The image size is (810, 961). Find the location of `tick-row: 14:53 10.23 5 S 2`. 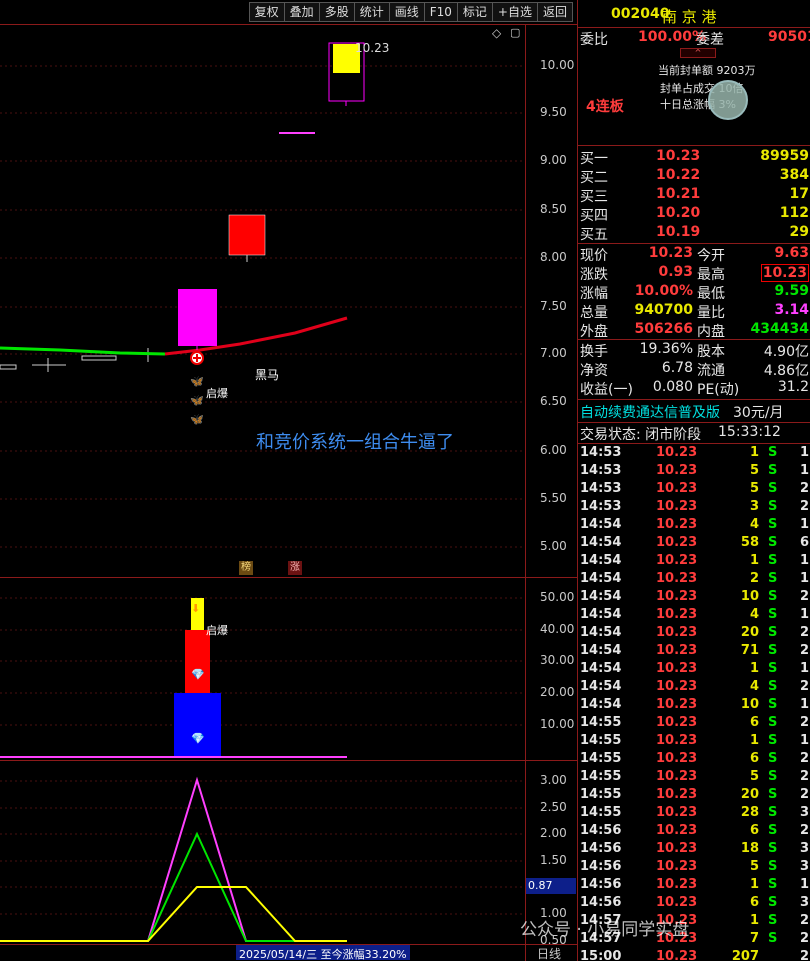

tick-row: 14:53 10.23 5 S 2 is located at coordinates (694, 490).